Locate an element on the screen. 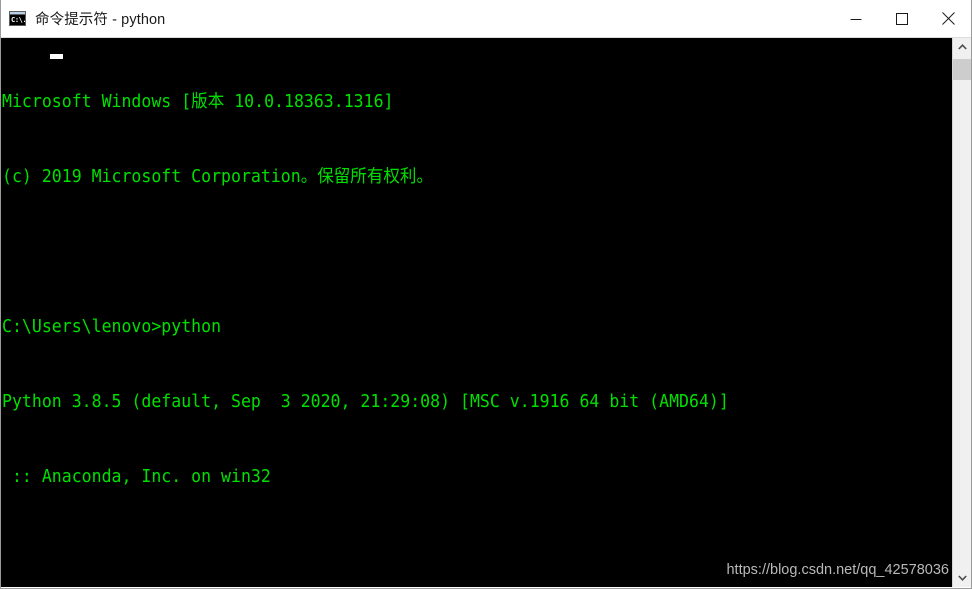  title-bar: C:\. 命令提示符 - python is located at coordinates (486, 19).